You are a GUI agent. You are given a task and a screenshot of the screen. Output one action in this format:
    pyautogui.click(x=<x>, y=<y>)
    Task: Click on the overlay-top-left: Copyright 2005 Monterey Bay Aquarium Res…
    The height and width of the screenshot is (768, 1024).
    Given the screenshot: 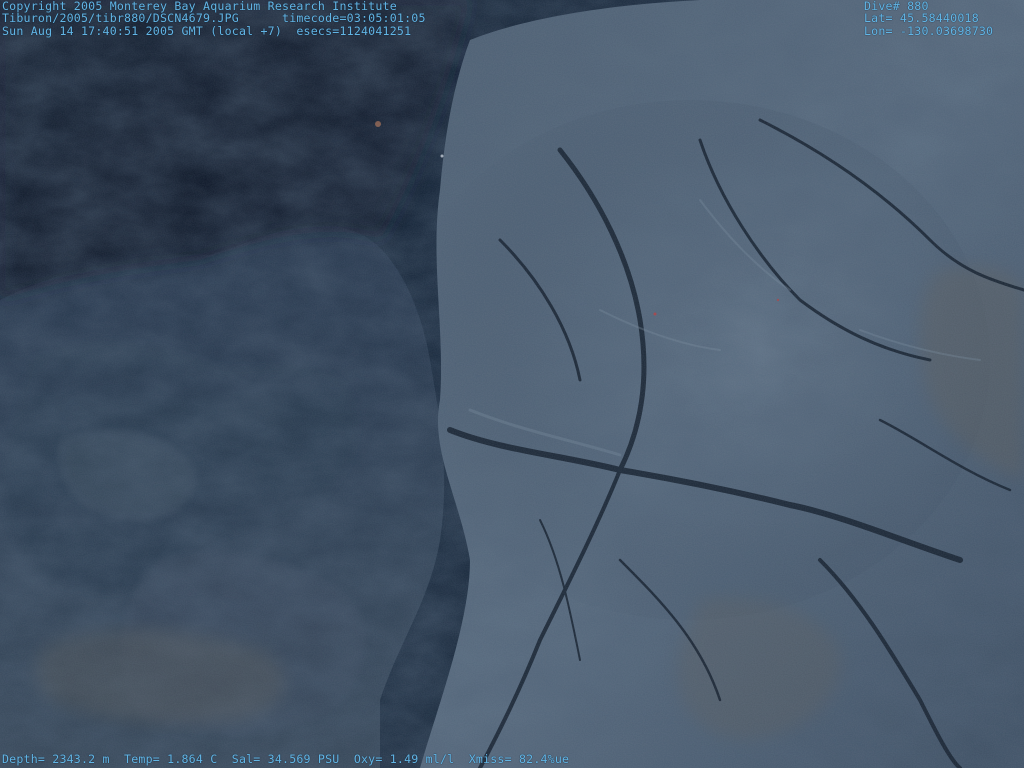 What is the action you would take?
    pyautogui.click(x=214, y=18)
    